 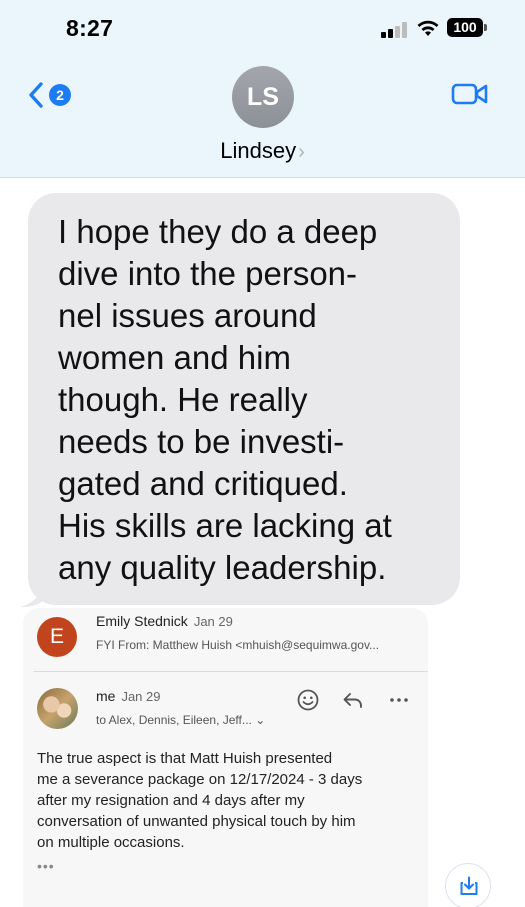 I want to click on save-download-button, so click(x=468, y=885).